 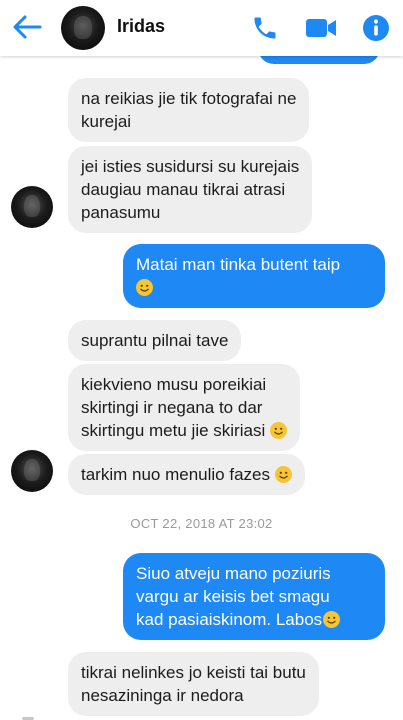 I want to click on message-bubble-incoming: na reikias jie tik fotografai ne kurejai, so click(x=189, y=110).